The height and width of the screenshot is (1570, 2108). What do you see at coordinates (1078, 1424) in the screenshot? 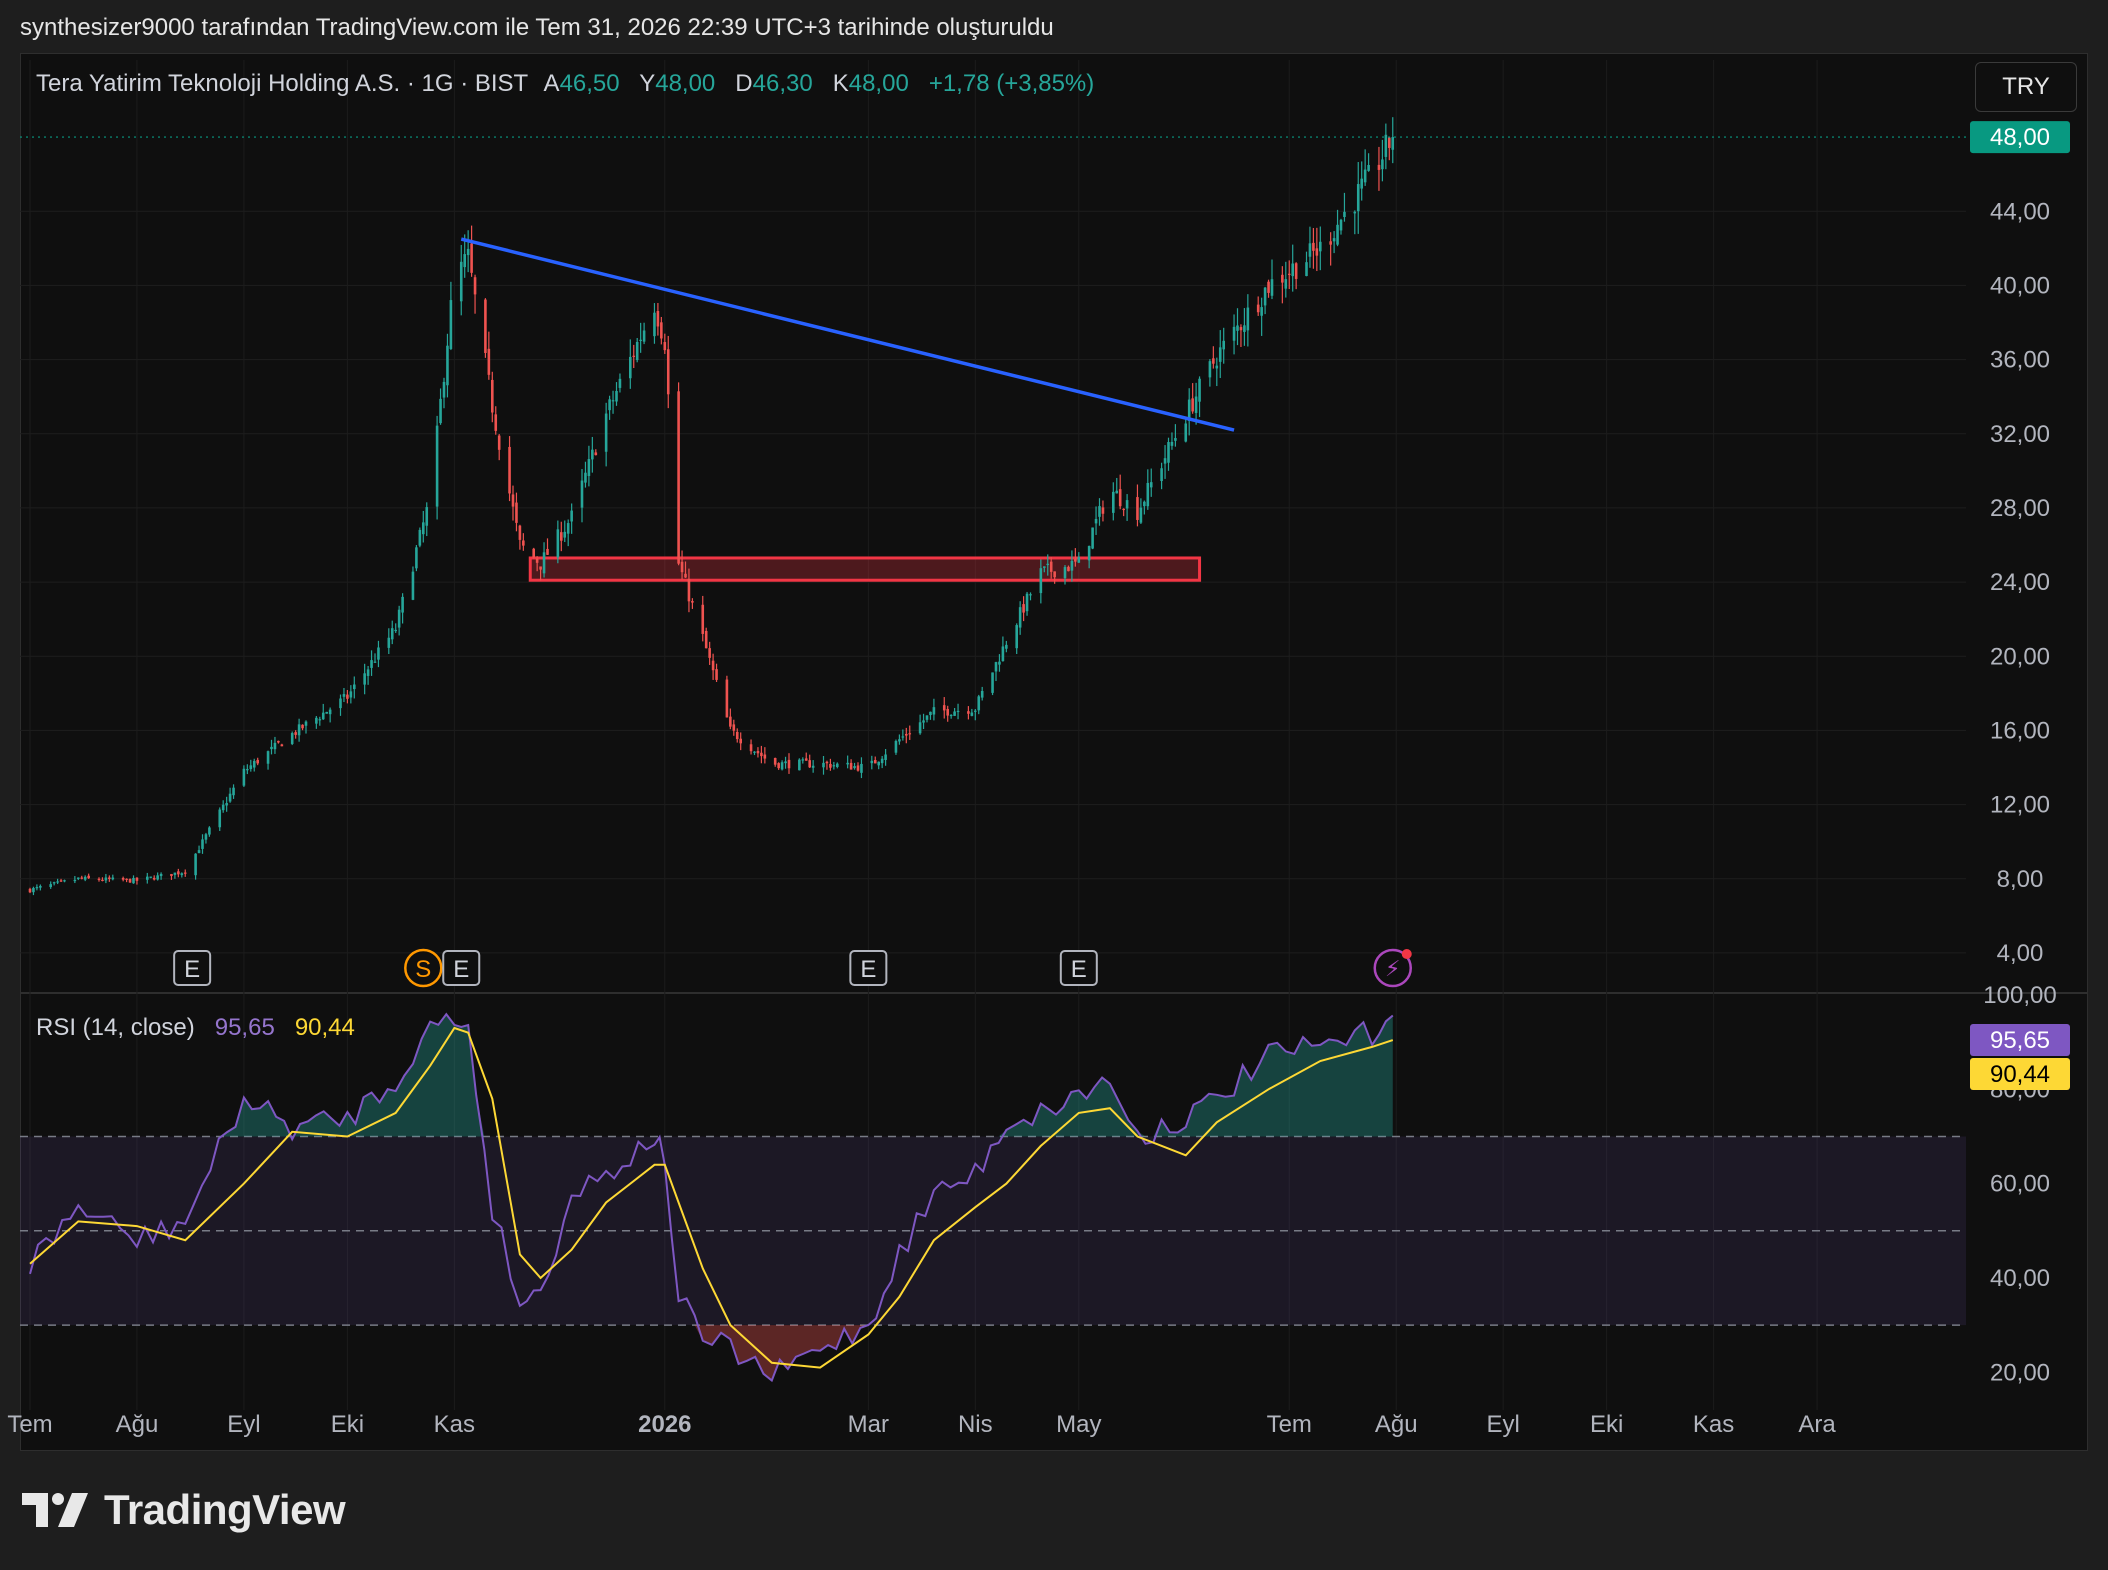
I see `time-tick-label: May` at bounding box center [1078, 1424].